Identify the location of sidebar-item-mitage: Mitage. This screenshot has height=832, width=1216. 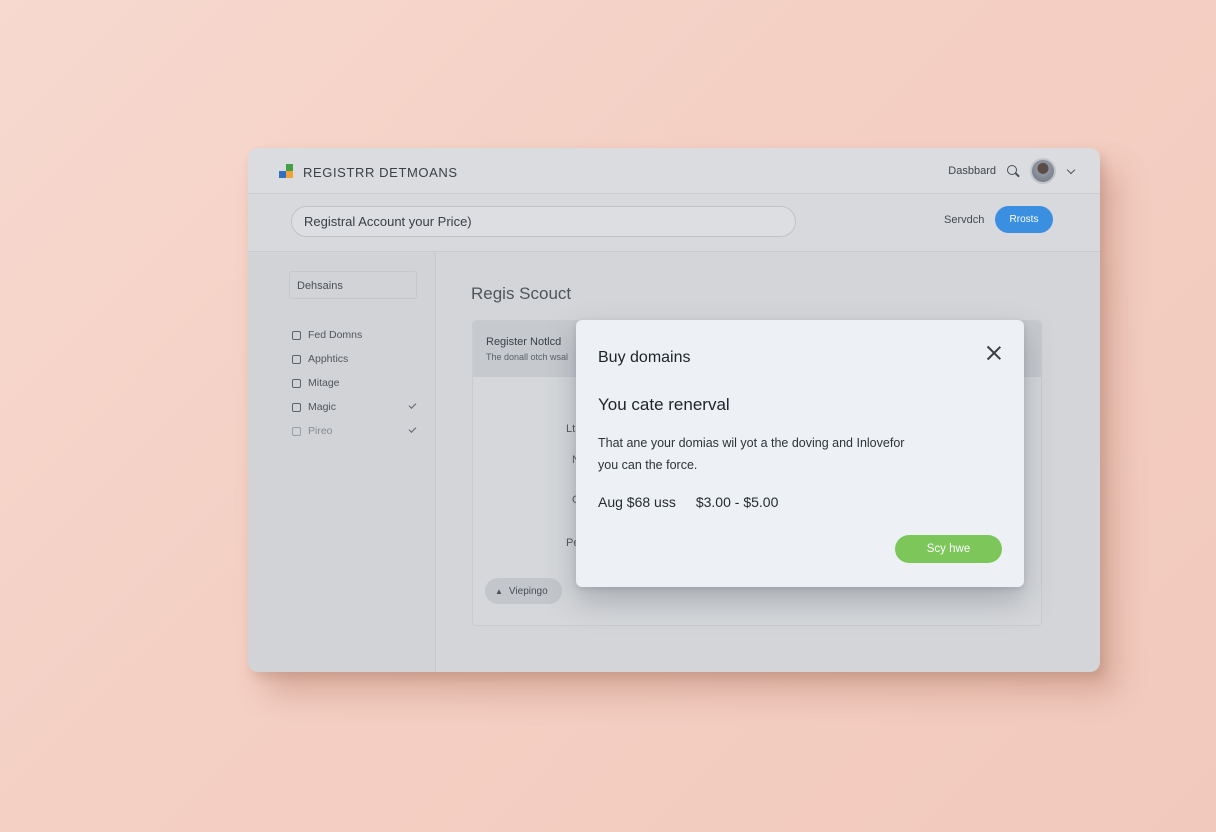
(355, 383).